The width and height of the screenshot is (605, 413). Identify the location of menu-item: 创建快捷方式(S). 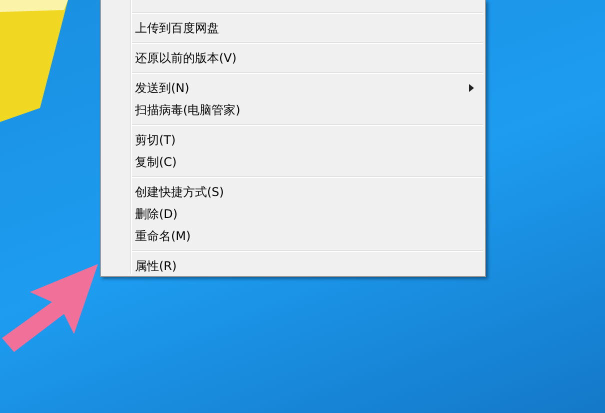
(293, 192).